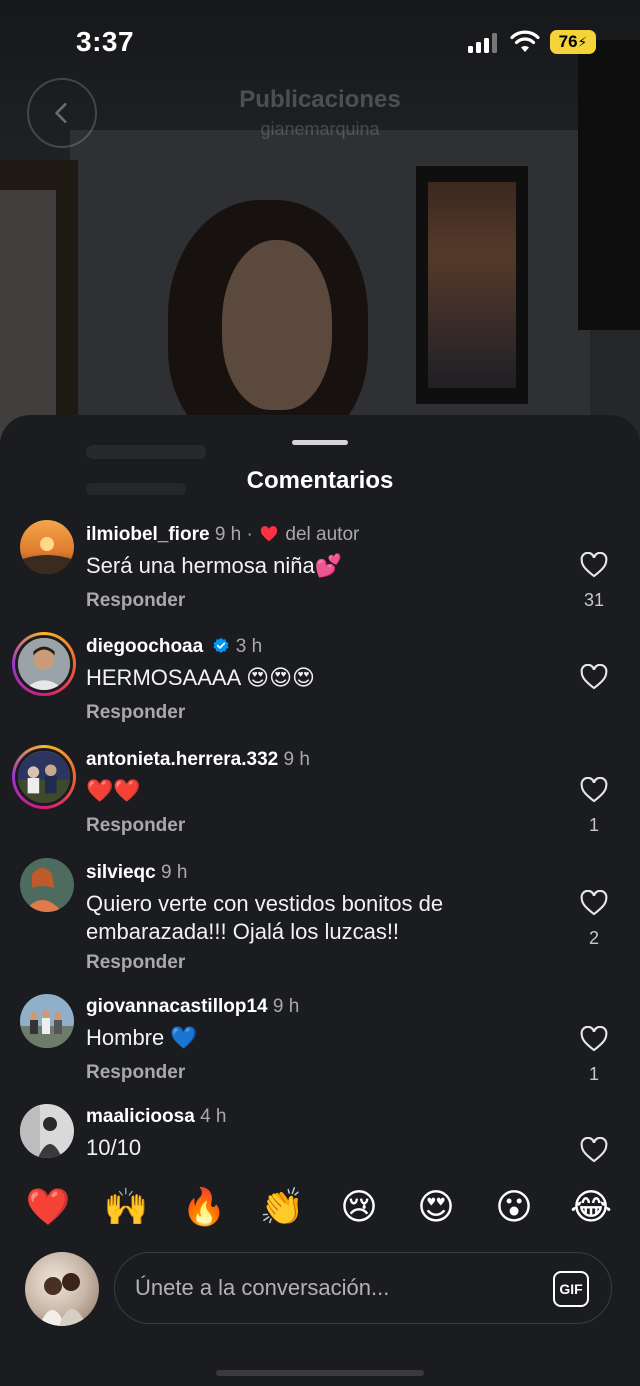  What do you see at coordinates (593, 938) in the screenshot?
I see `like-count: 2` at bounding box center [593, 938].